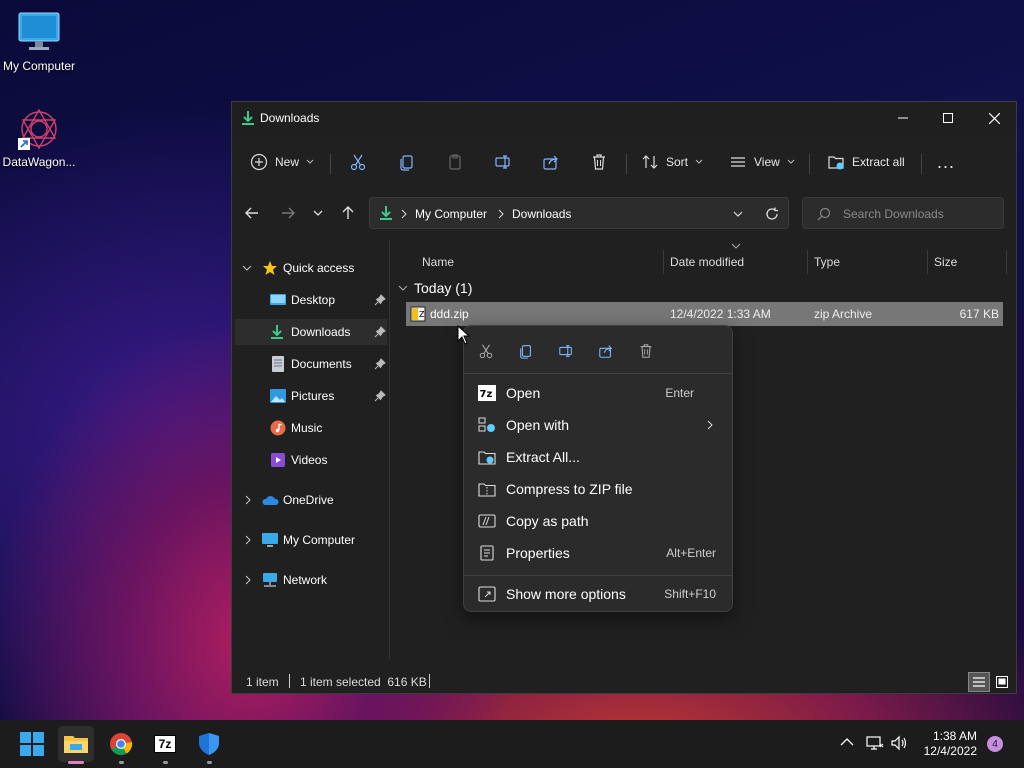 The image size is (1024, 768). Describe the element at coordinates (870, 262) in the screenshot. I see `column-header-type: Type` at that location.